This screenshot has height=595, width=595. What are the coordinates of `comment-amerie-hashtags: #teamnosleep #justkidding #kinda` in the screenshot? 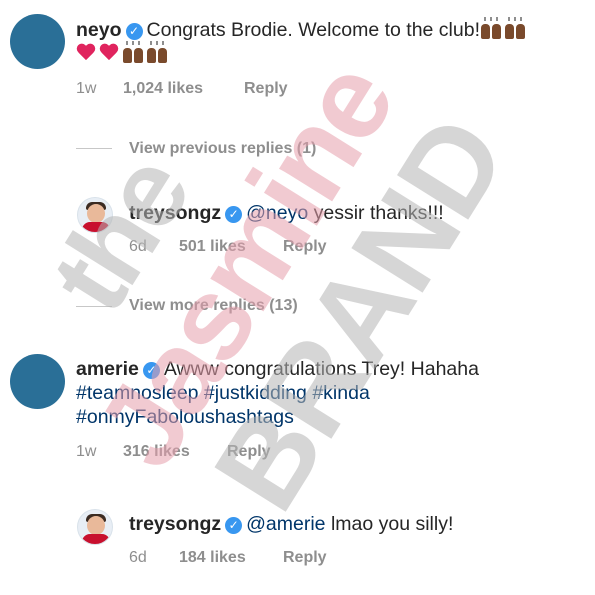 It's located at (223, 393).